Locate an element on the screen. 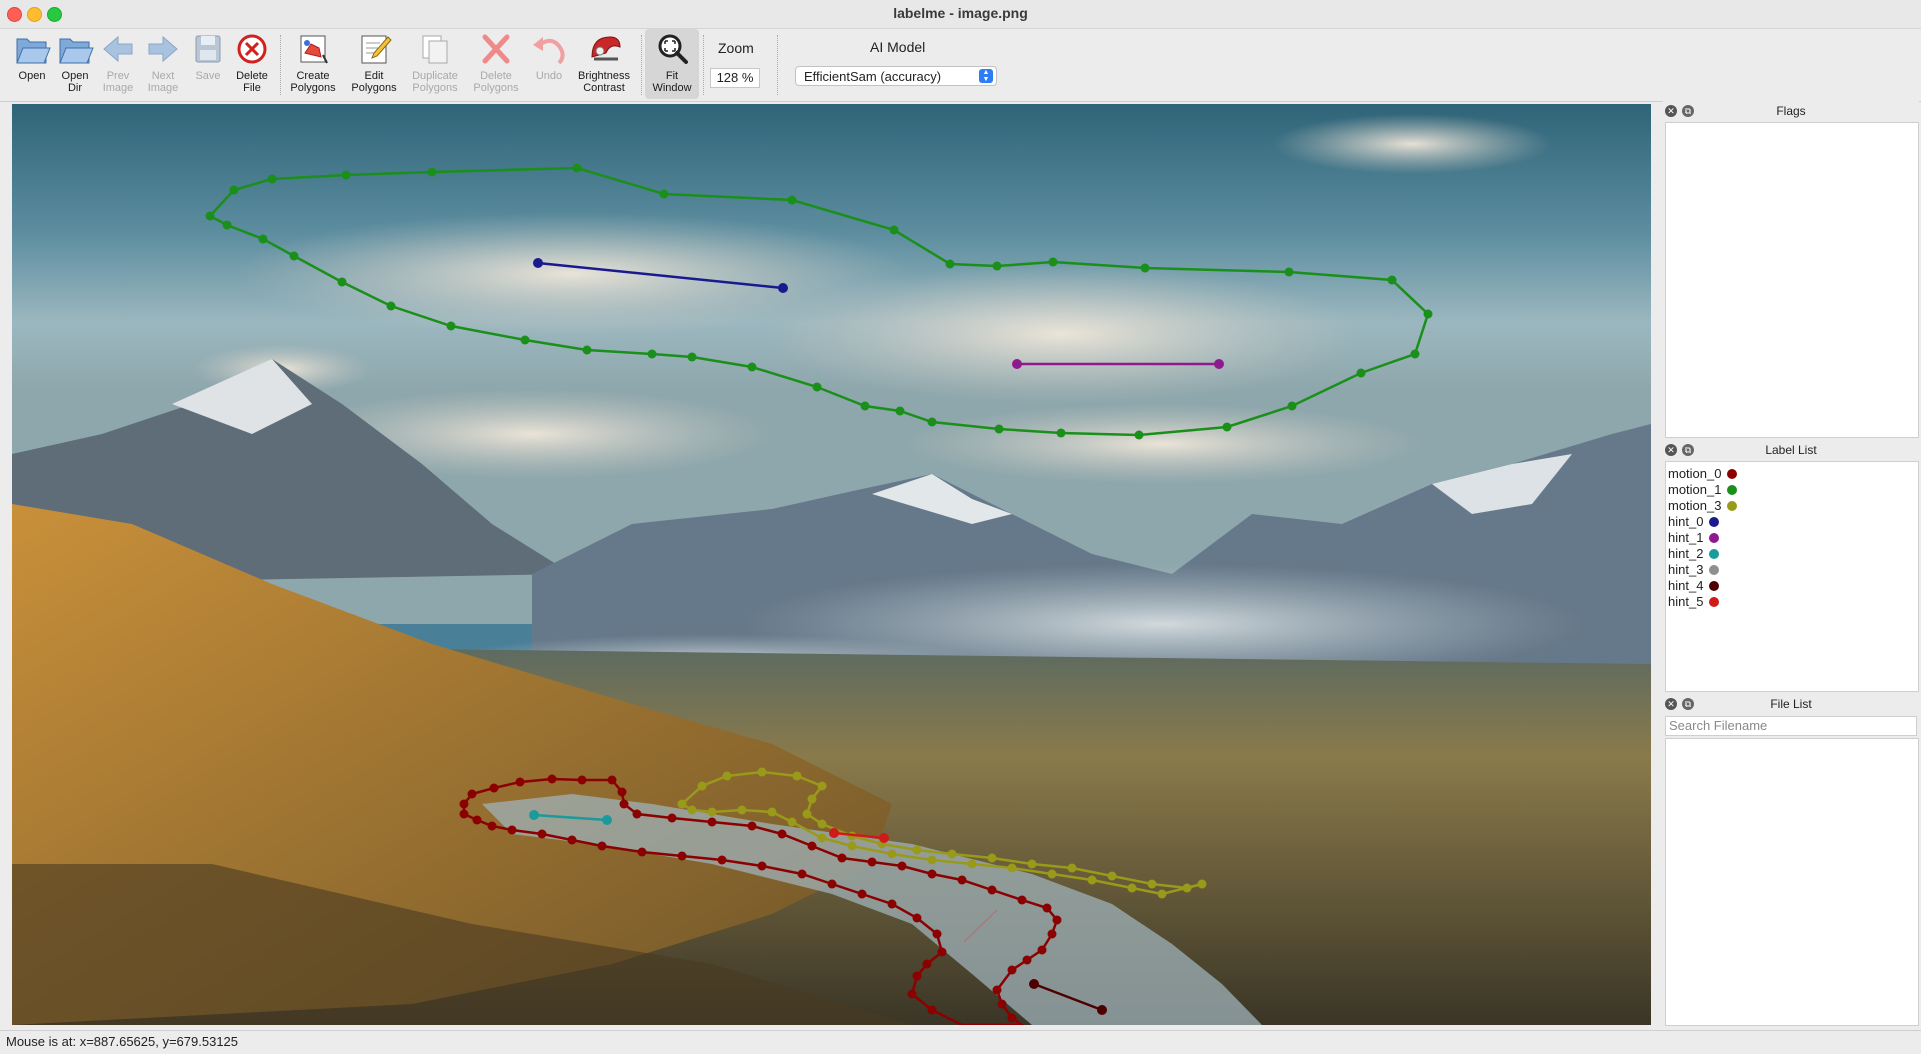  edit-pencil-icon is located at coordinates (376, 49).